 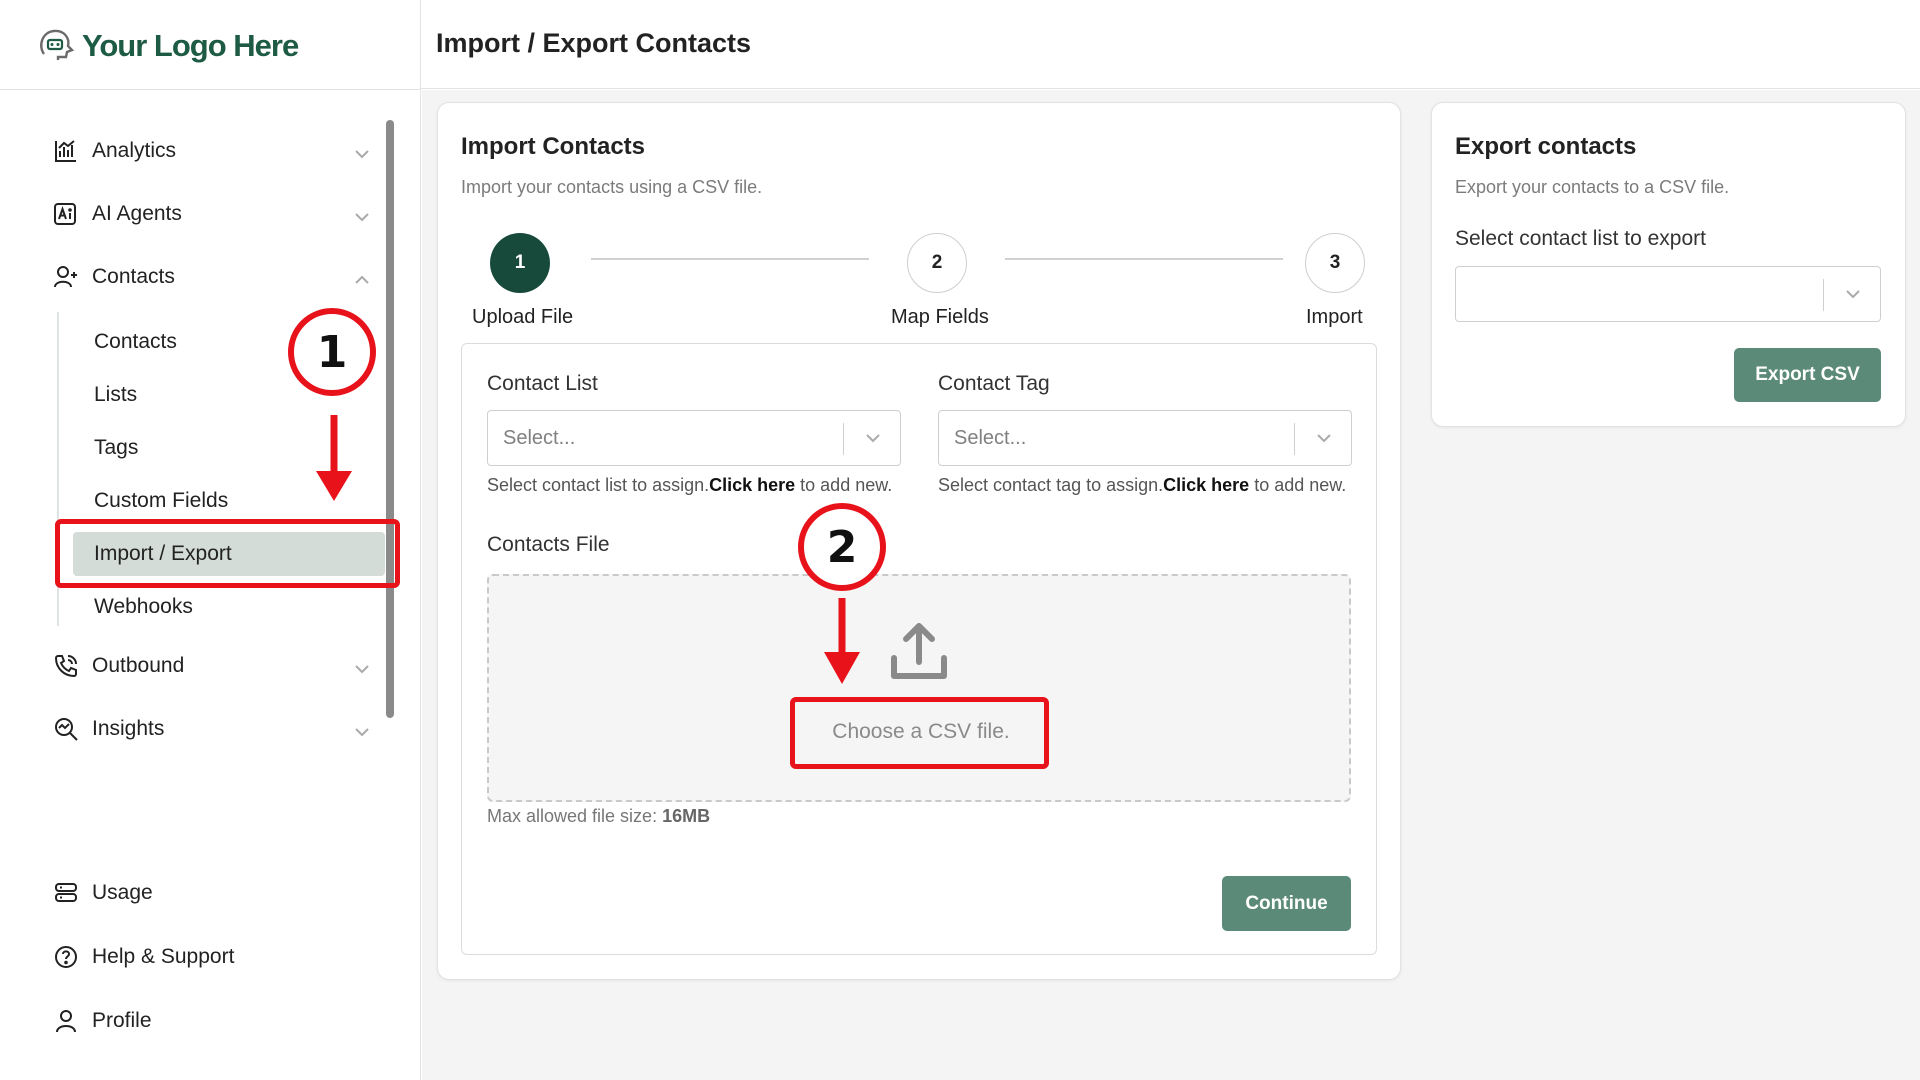 I want to click on sidebar-subitem-webhooks: Webhooks, so click(x=229, y=607).